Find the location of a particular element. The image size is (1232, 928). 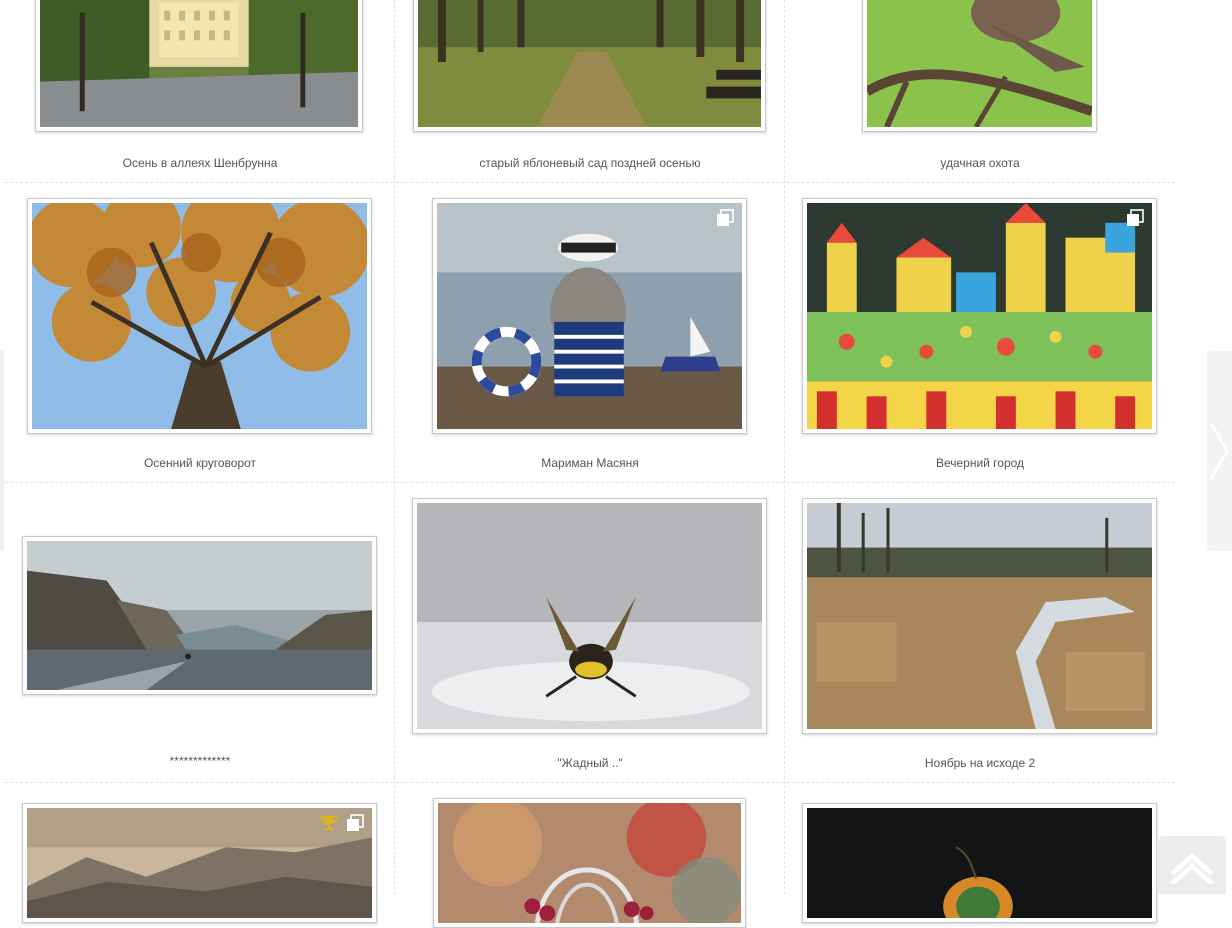

next-page-button is located at coordinates (1219, 451).